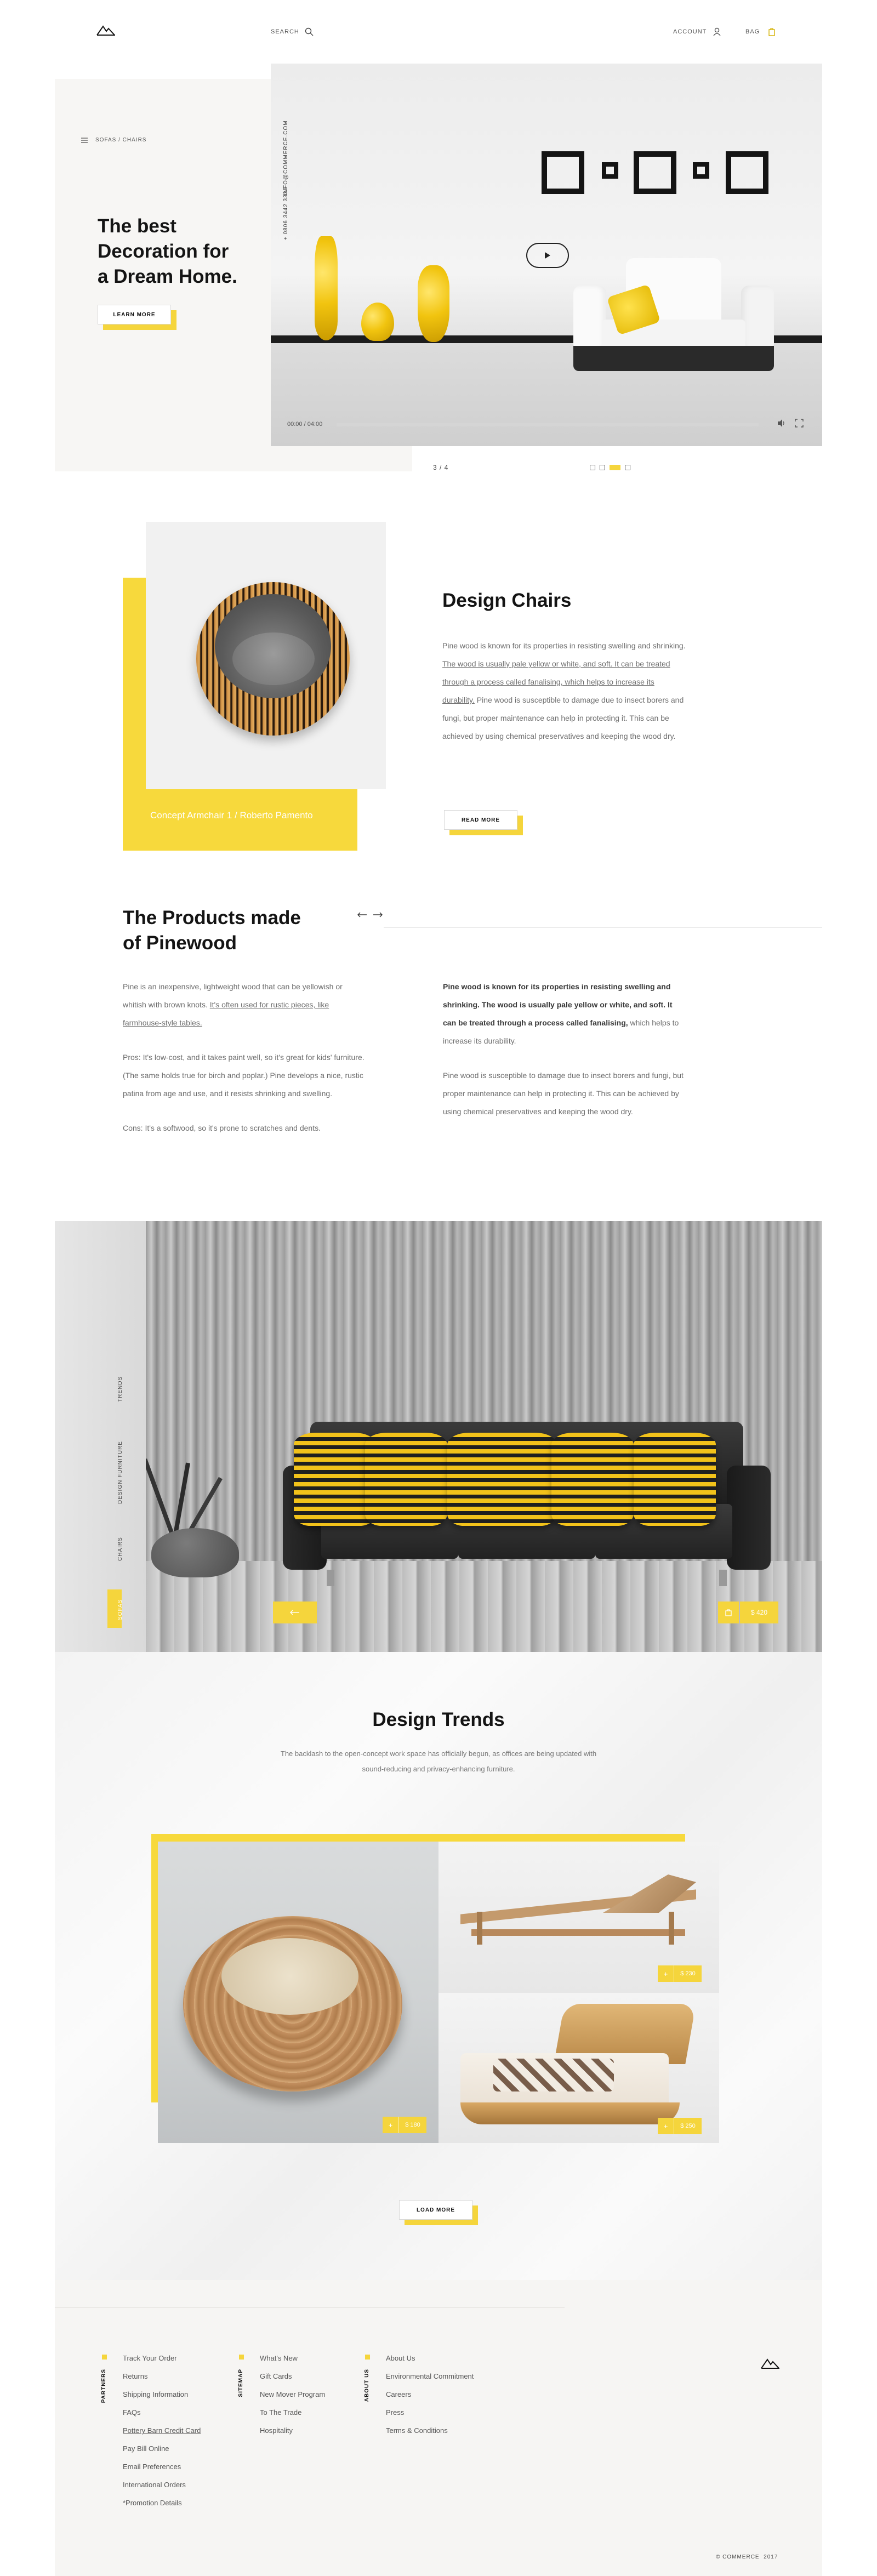  I want to click on fullscreen-icon, so click(799, 424).